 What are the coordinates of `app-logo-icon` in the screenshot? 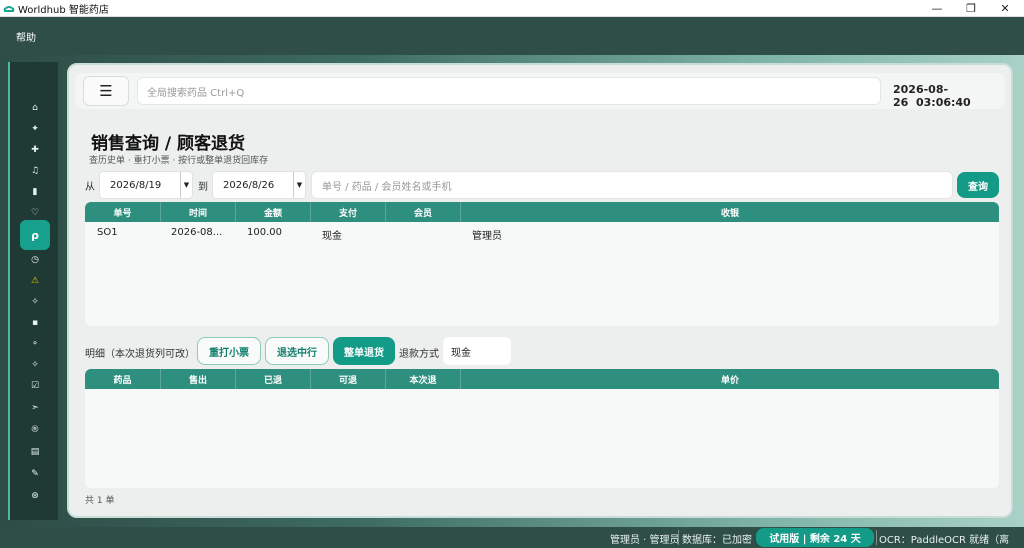 It's located at (9, 9).